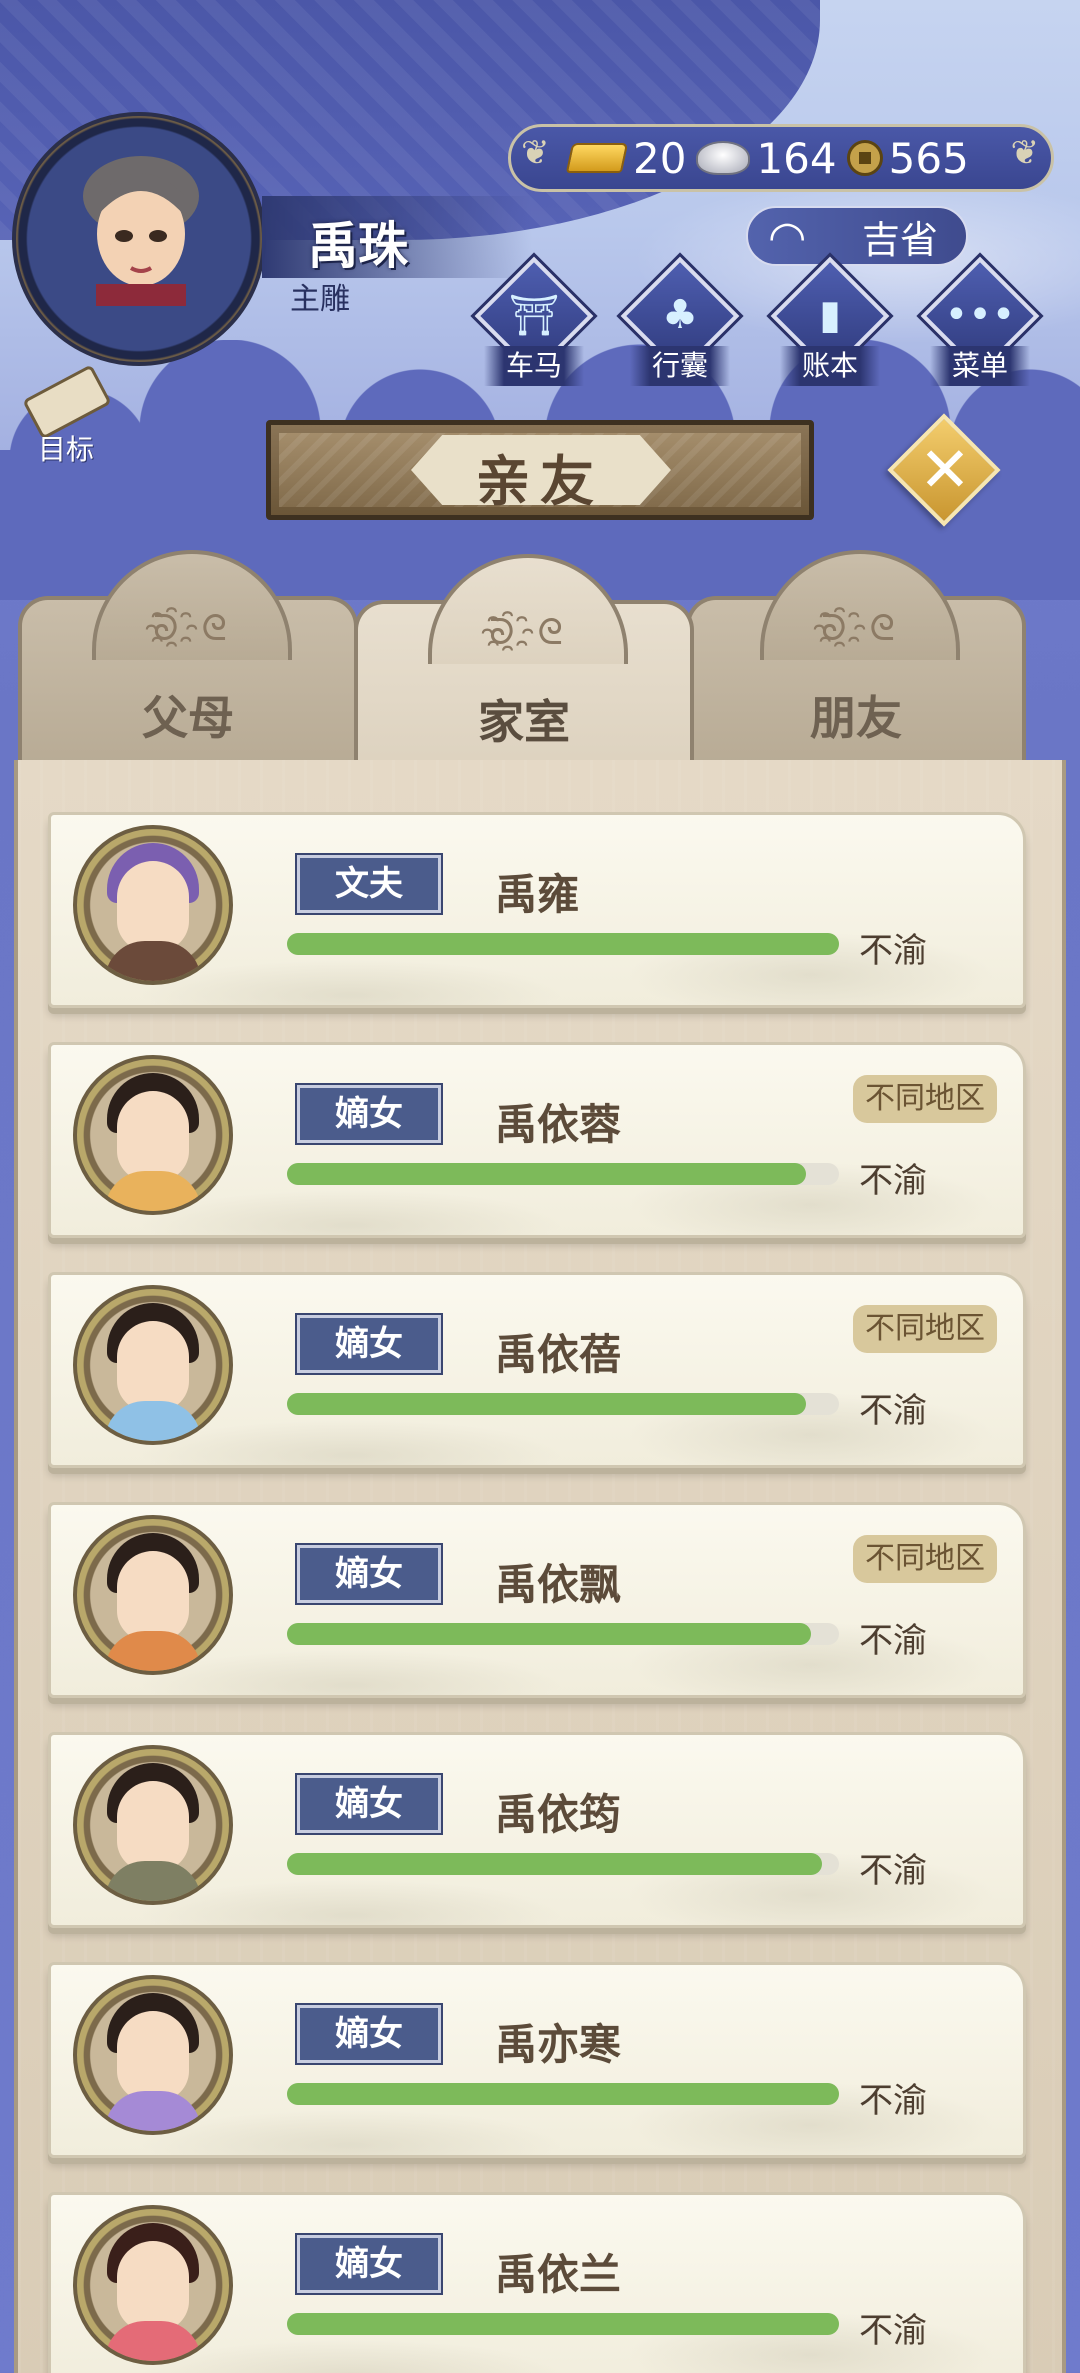  I want to click on weather-badge: ◠ 吉省, so click(857, 236).